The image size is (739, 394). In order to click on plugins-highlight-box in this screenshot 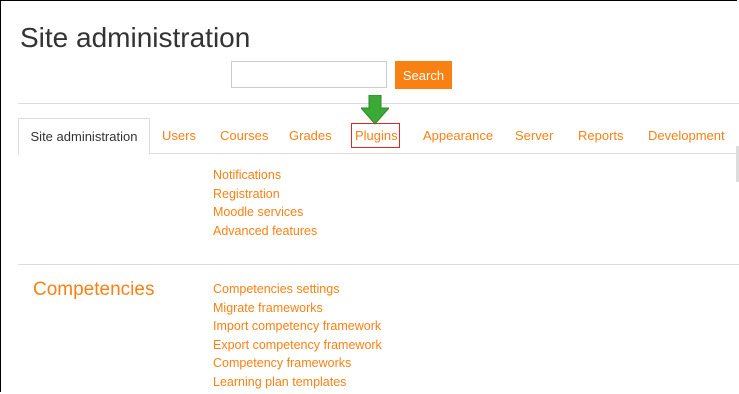, I will do `click(375, 135)`.